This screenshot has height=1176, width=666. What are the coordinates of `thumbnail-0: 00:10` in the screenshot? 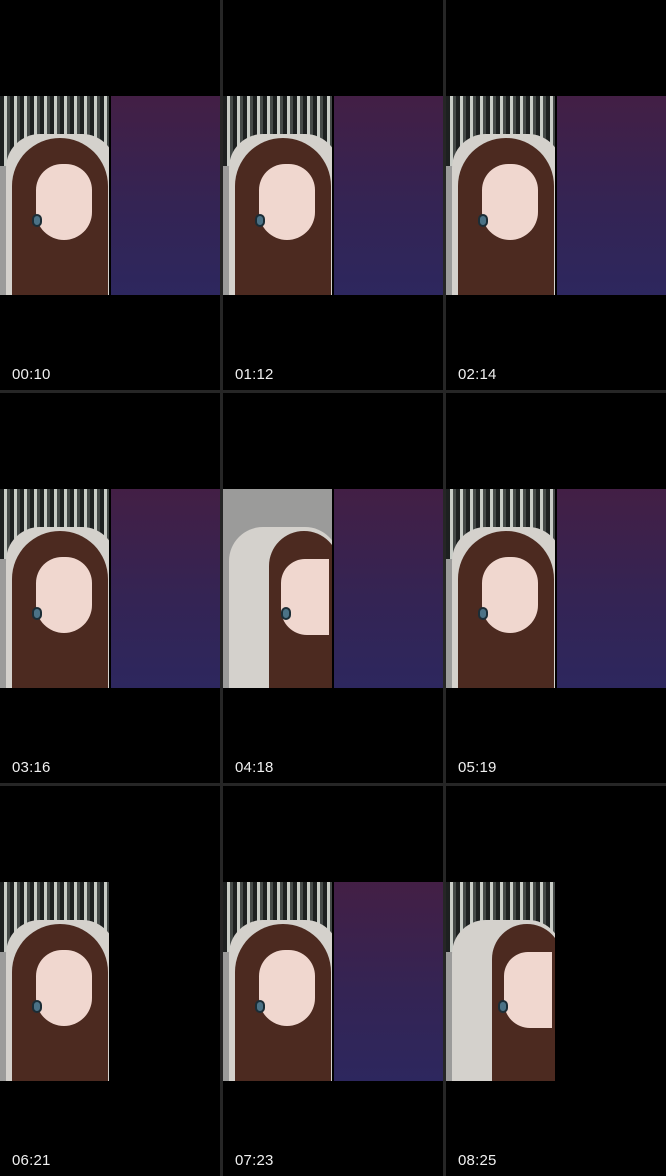 It's located at (110, 195).